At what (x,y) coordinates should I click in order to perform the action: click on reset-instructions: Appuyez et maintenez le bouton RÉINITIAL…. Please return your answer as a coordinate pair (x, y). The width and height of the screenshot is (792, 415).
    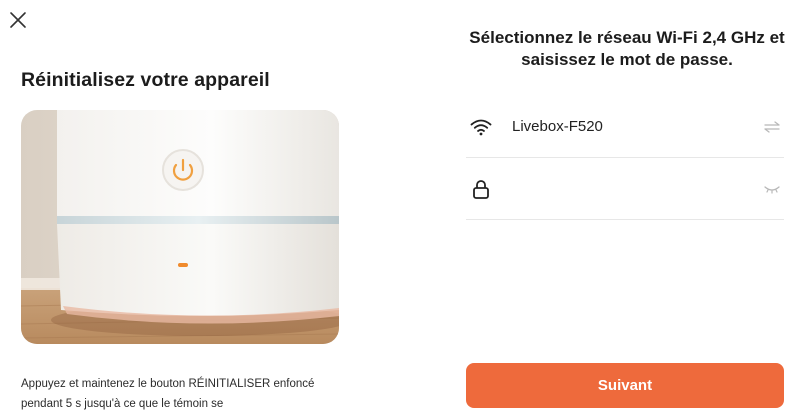
    Looking at the image, I should click on (168, 394).